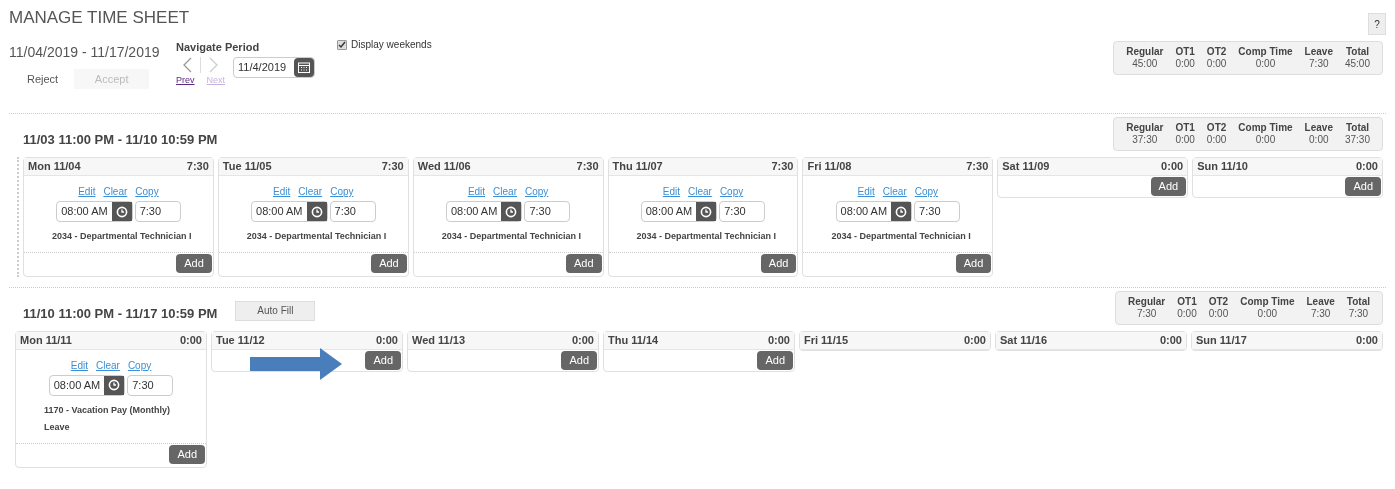  What do you see at coordinates (43, 79) in the screenshot?
I see `action-button: Reject` at bounding box center [43, 79].